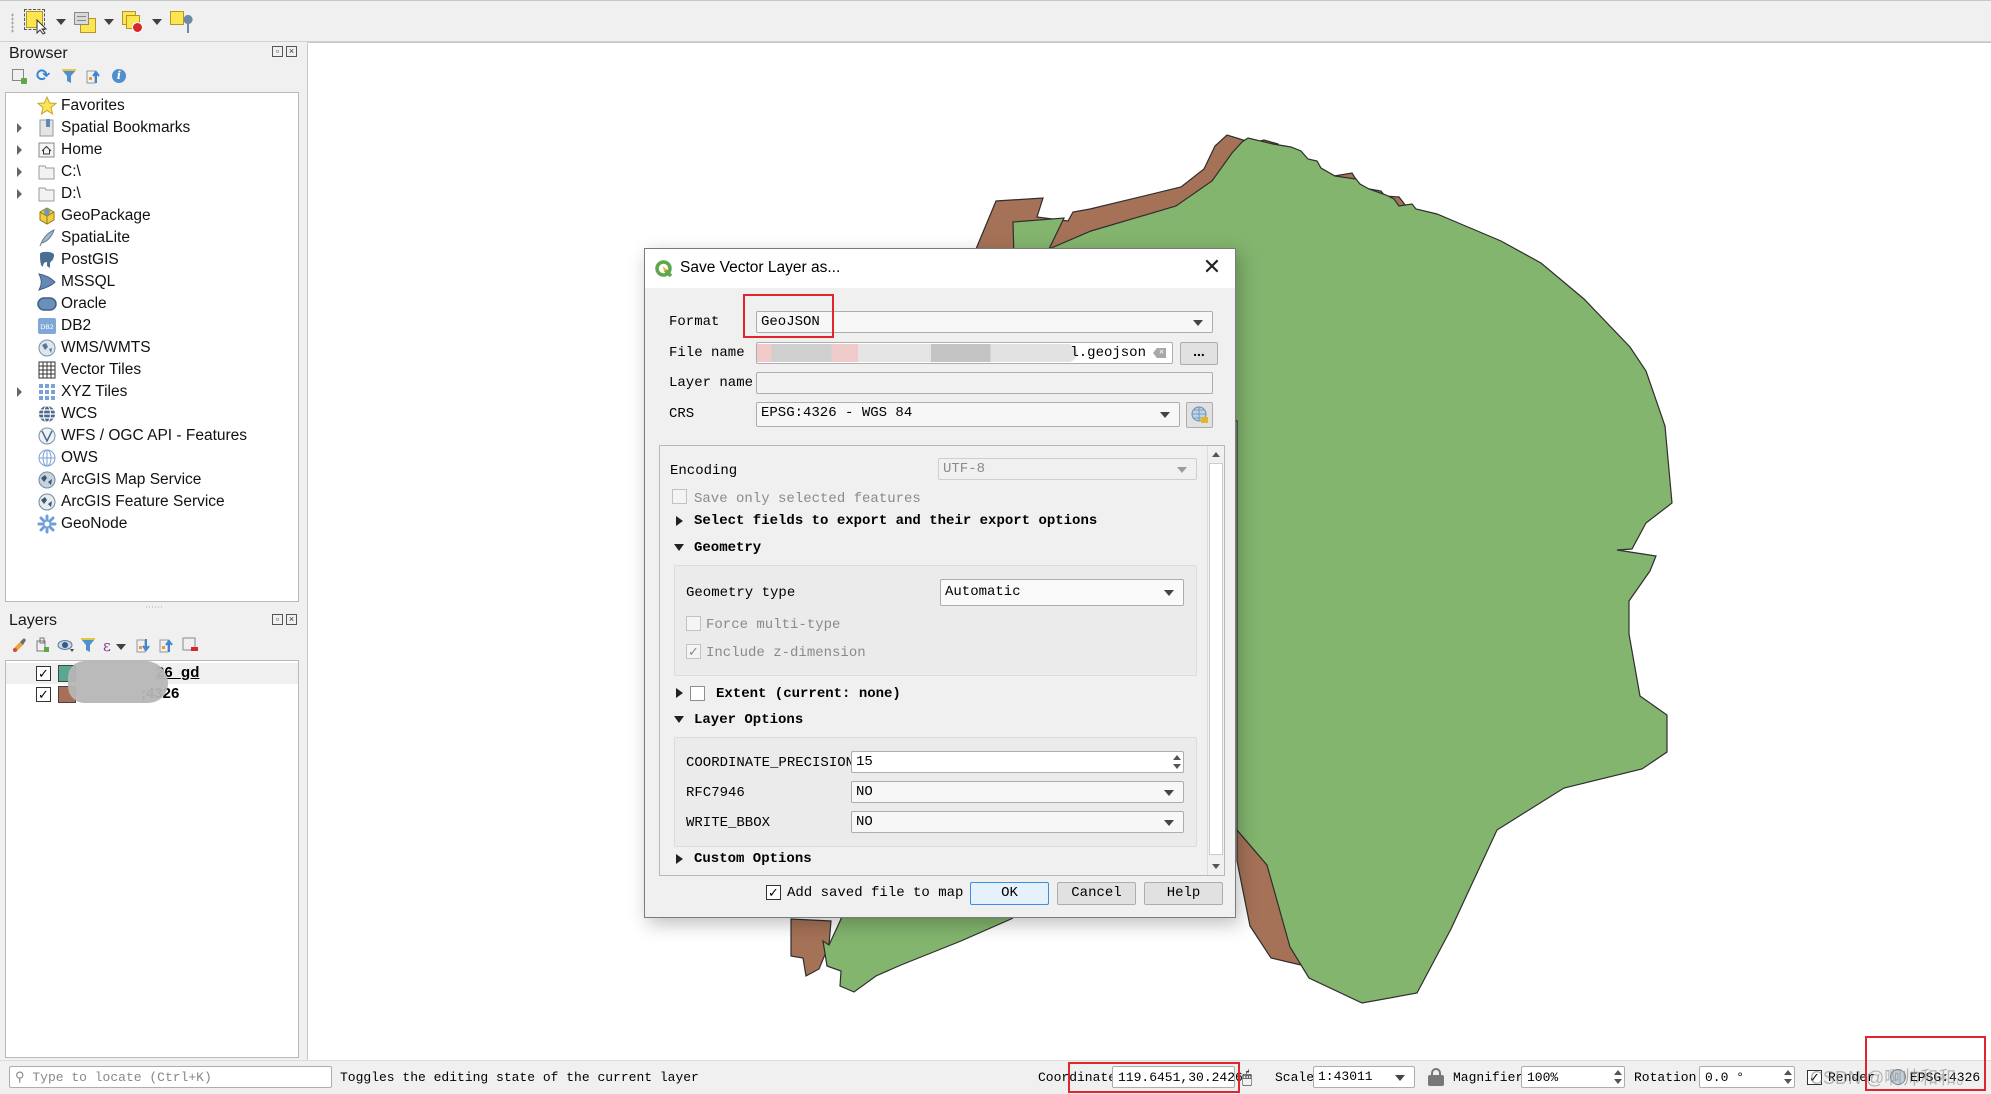 This screenshot has height=1094, width=1991. Describe the element at coordinates (1212, 268) in the screenshot. I see `close-icon: ✕` at that location.